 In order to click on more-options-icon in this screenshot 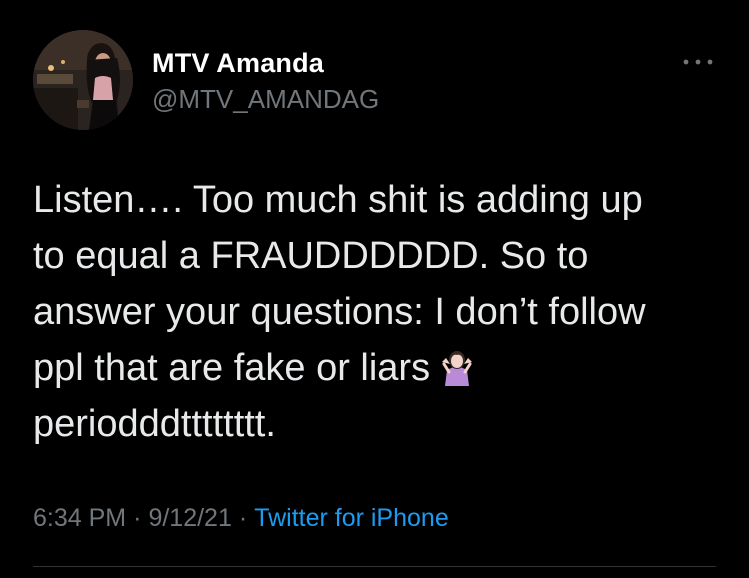, I will do `click(698, 62)`.